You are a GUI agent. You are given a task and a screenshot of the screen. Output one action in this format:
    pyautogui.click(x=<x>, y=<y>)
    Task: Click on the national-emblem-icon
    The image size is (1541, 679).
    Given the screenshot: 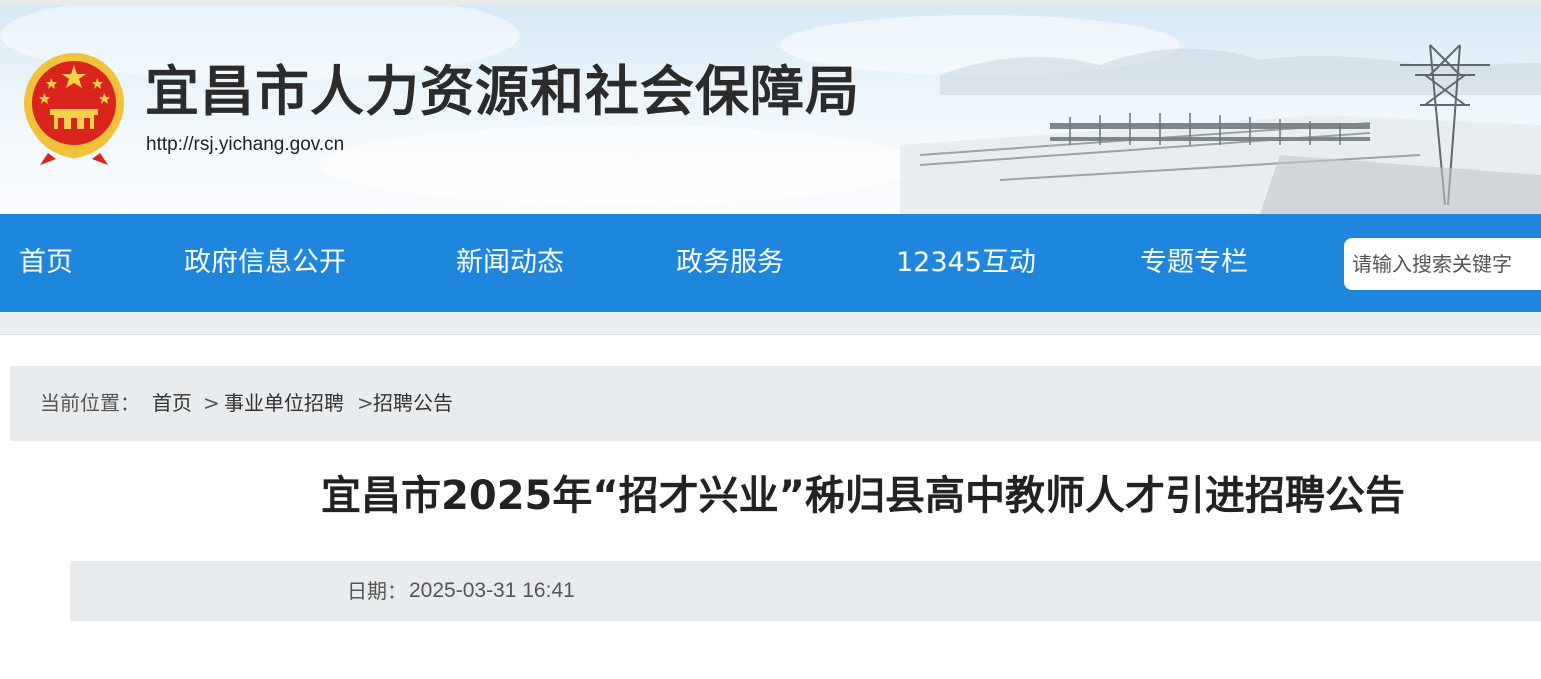 What is the action you would take?
    pyautogui.click(x=74, y=109)
    